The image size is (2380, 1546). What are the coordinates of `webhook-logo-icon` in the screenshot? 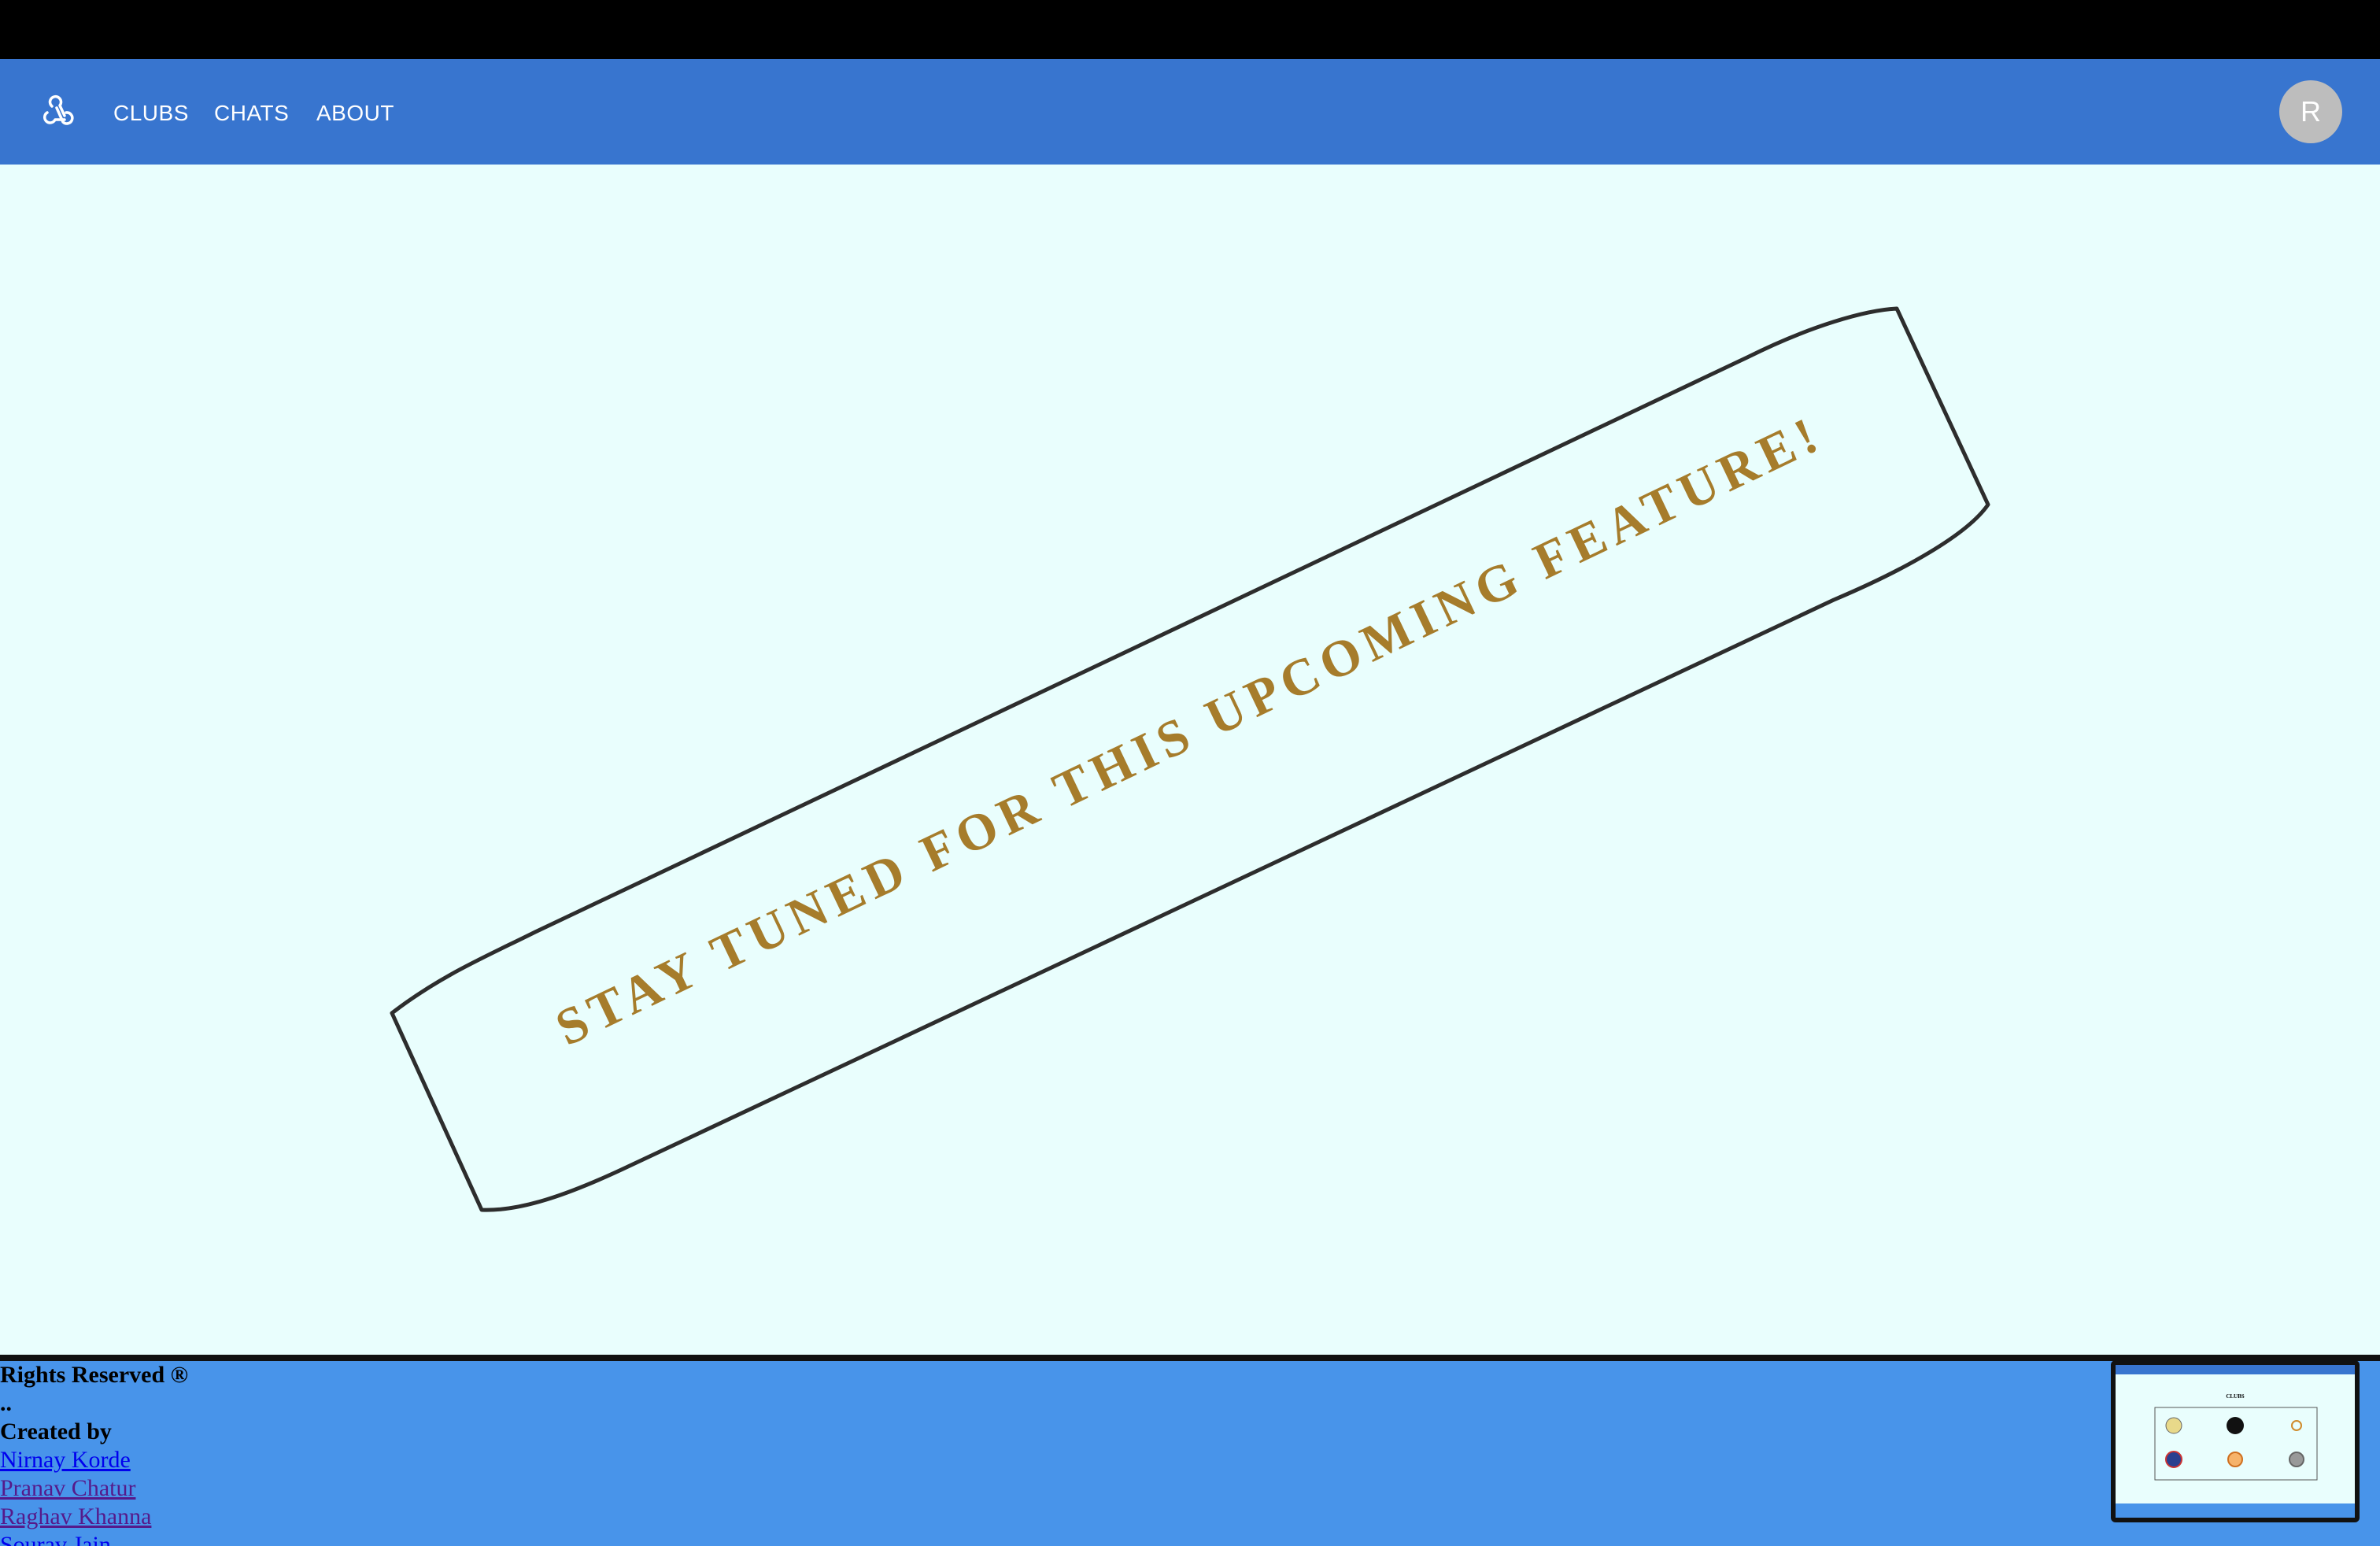 It's located at (56, 112).